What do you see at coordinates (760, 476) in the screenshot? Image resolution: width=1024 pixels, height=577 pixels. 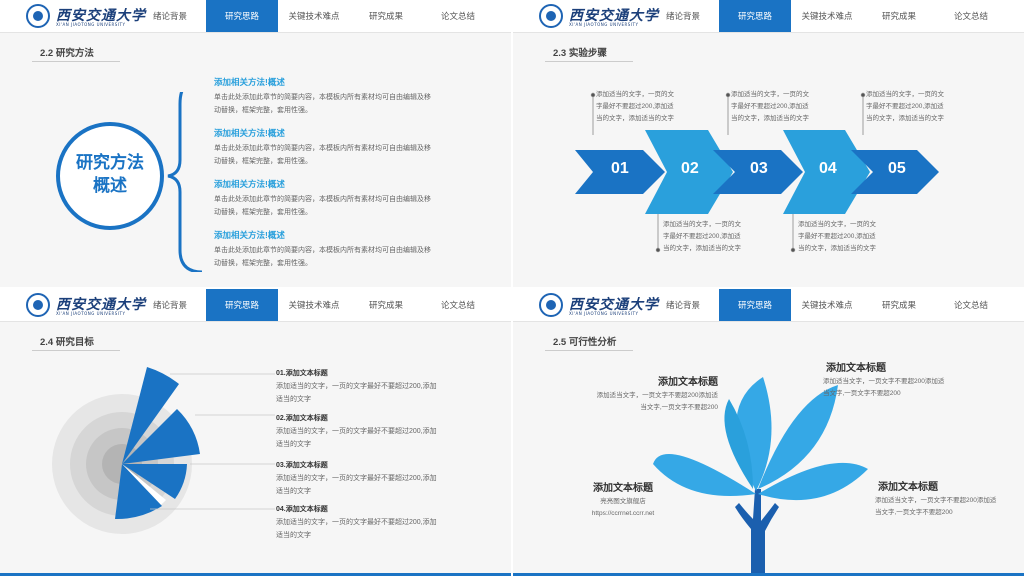 I see `tree-graphic` at bounding box center [760, 476].